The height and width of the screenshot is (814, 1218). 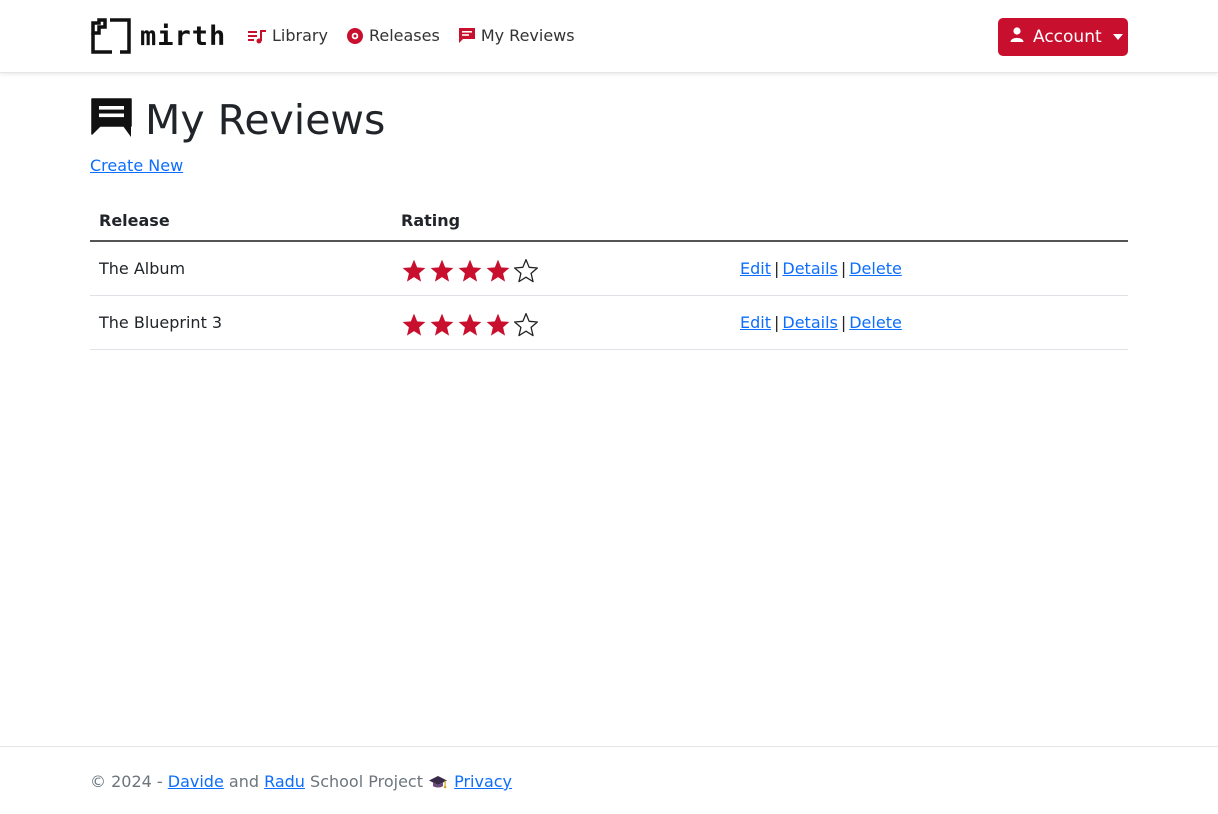 I want to click on footer-project-text: School Project, so click(x=366, y=781).